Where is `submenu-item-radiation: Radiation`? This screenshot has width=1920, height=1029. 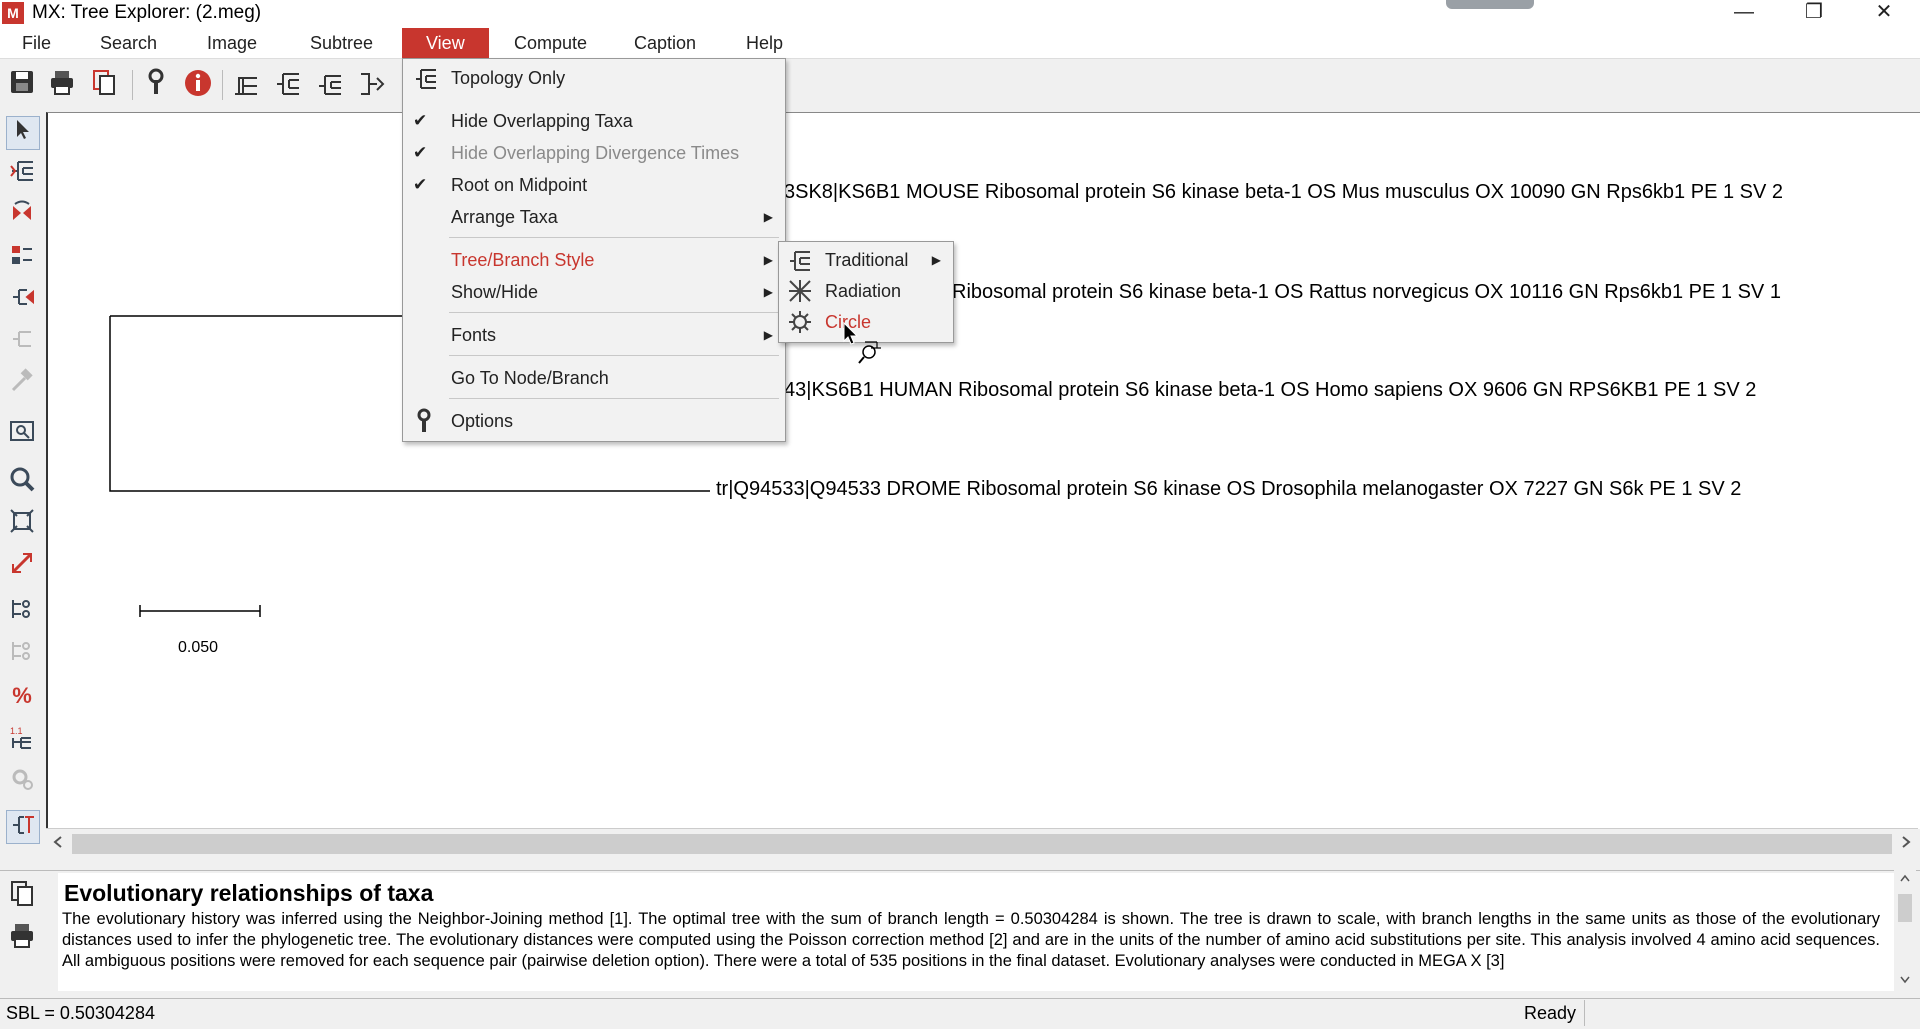
submenu-item-radiation: Radiation is located at coordinates (866, 291).